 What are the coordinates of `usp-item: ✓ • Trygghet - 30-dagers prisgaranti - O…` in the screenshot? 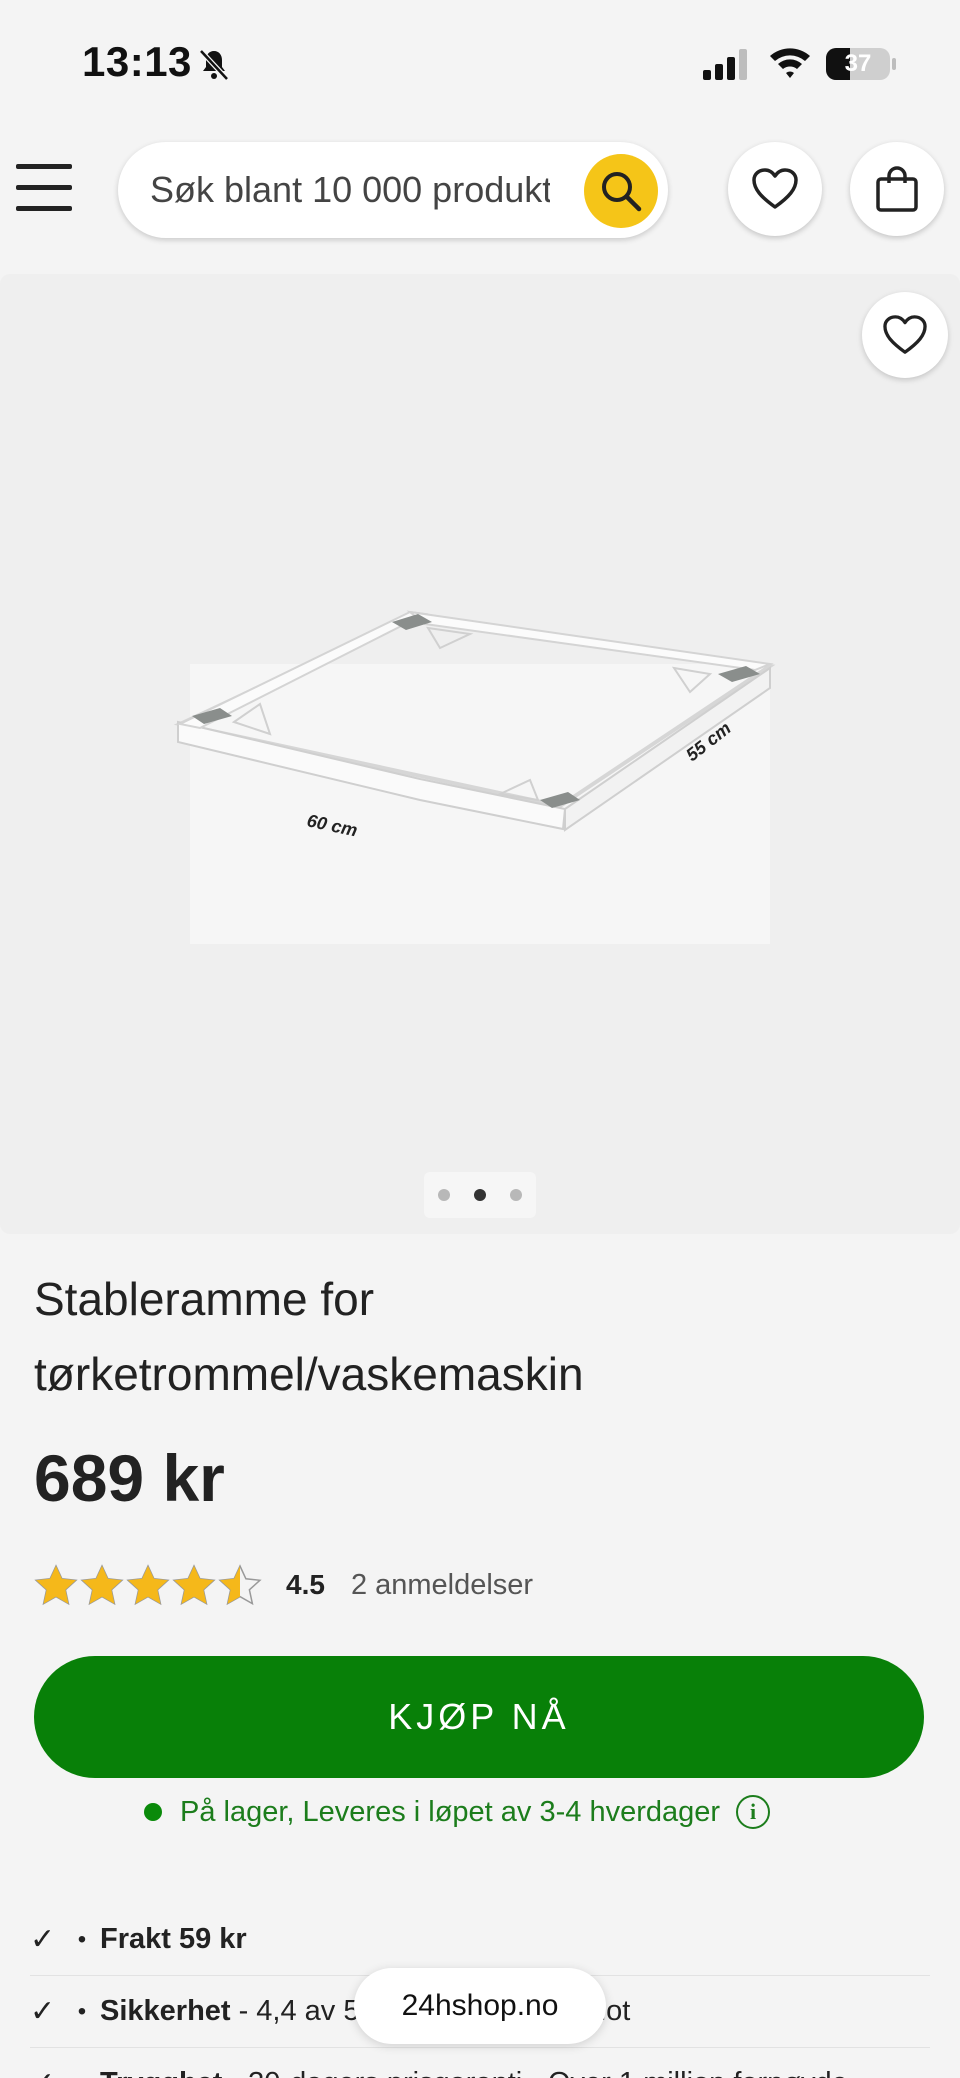 It's located at (480, 2063).